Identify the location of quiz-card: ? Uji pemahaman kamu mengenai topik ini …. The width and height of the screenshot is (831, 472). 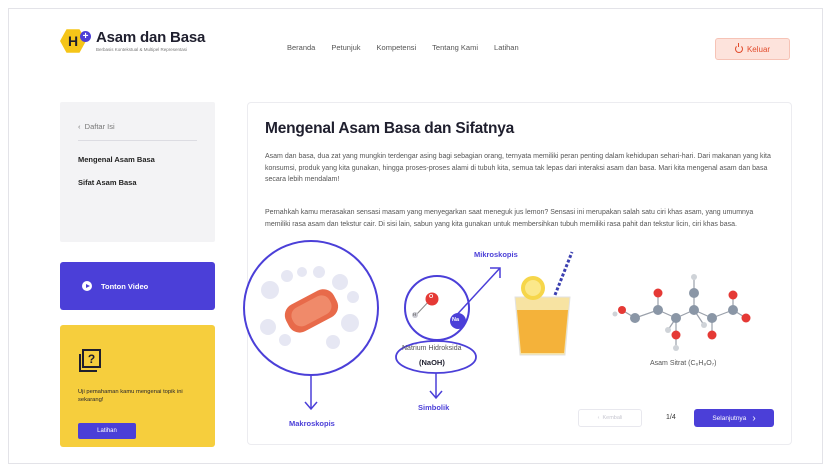
(137, 386).